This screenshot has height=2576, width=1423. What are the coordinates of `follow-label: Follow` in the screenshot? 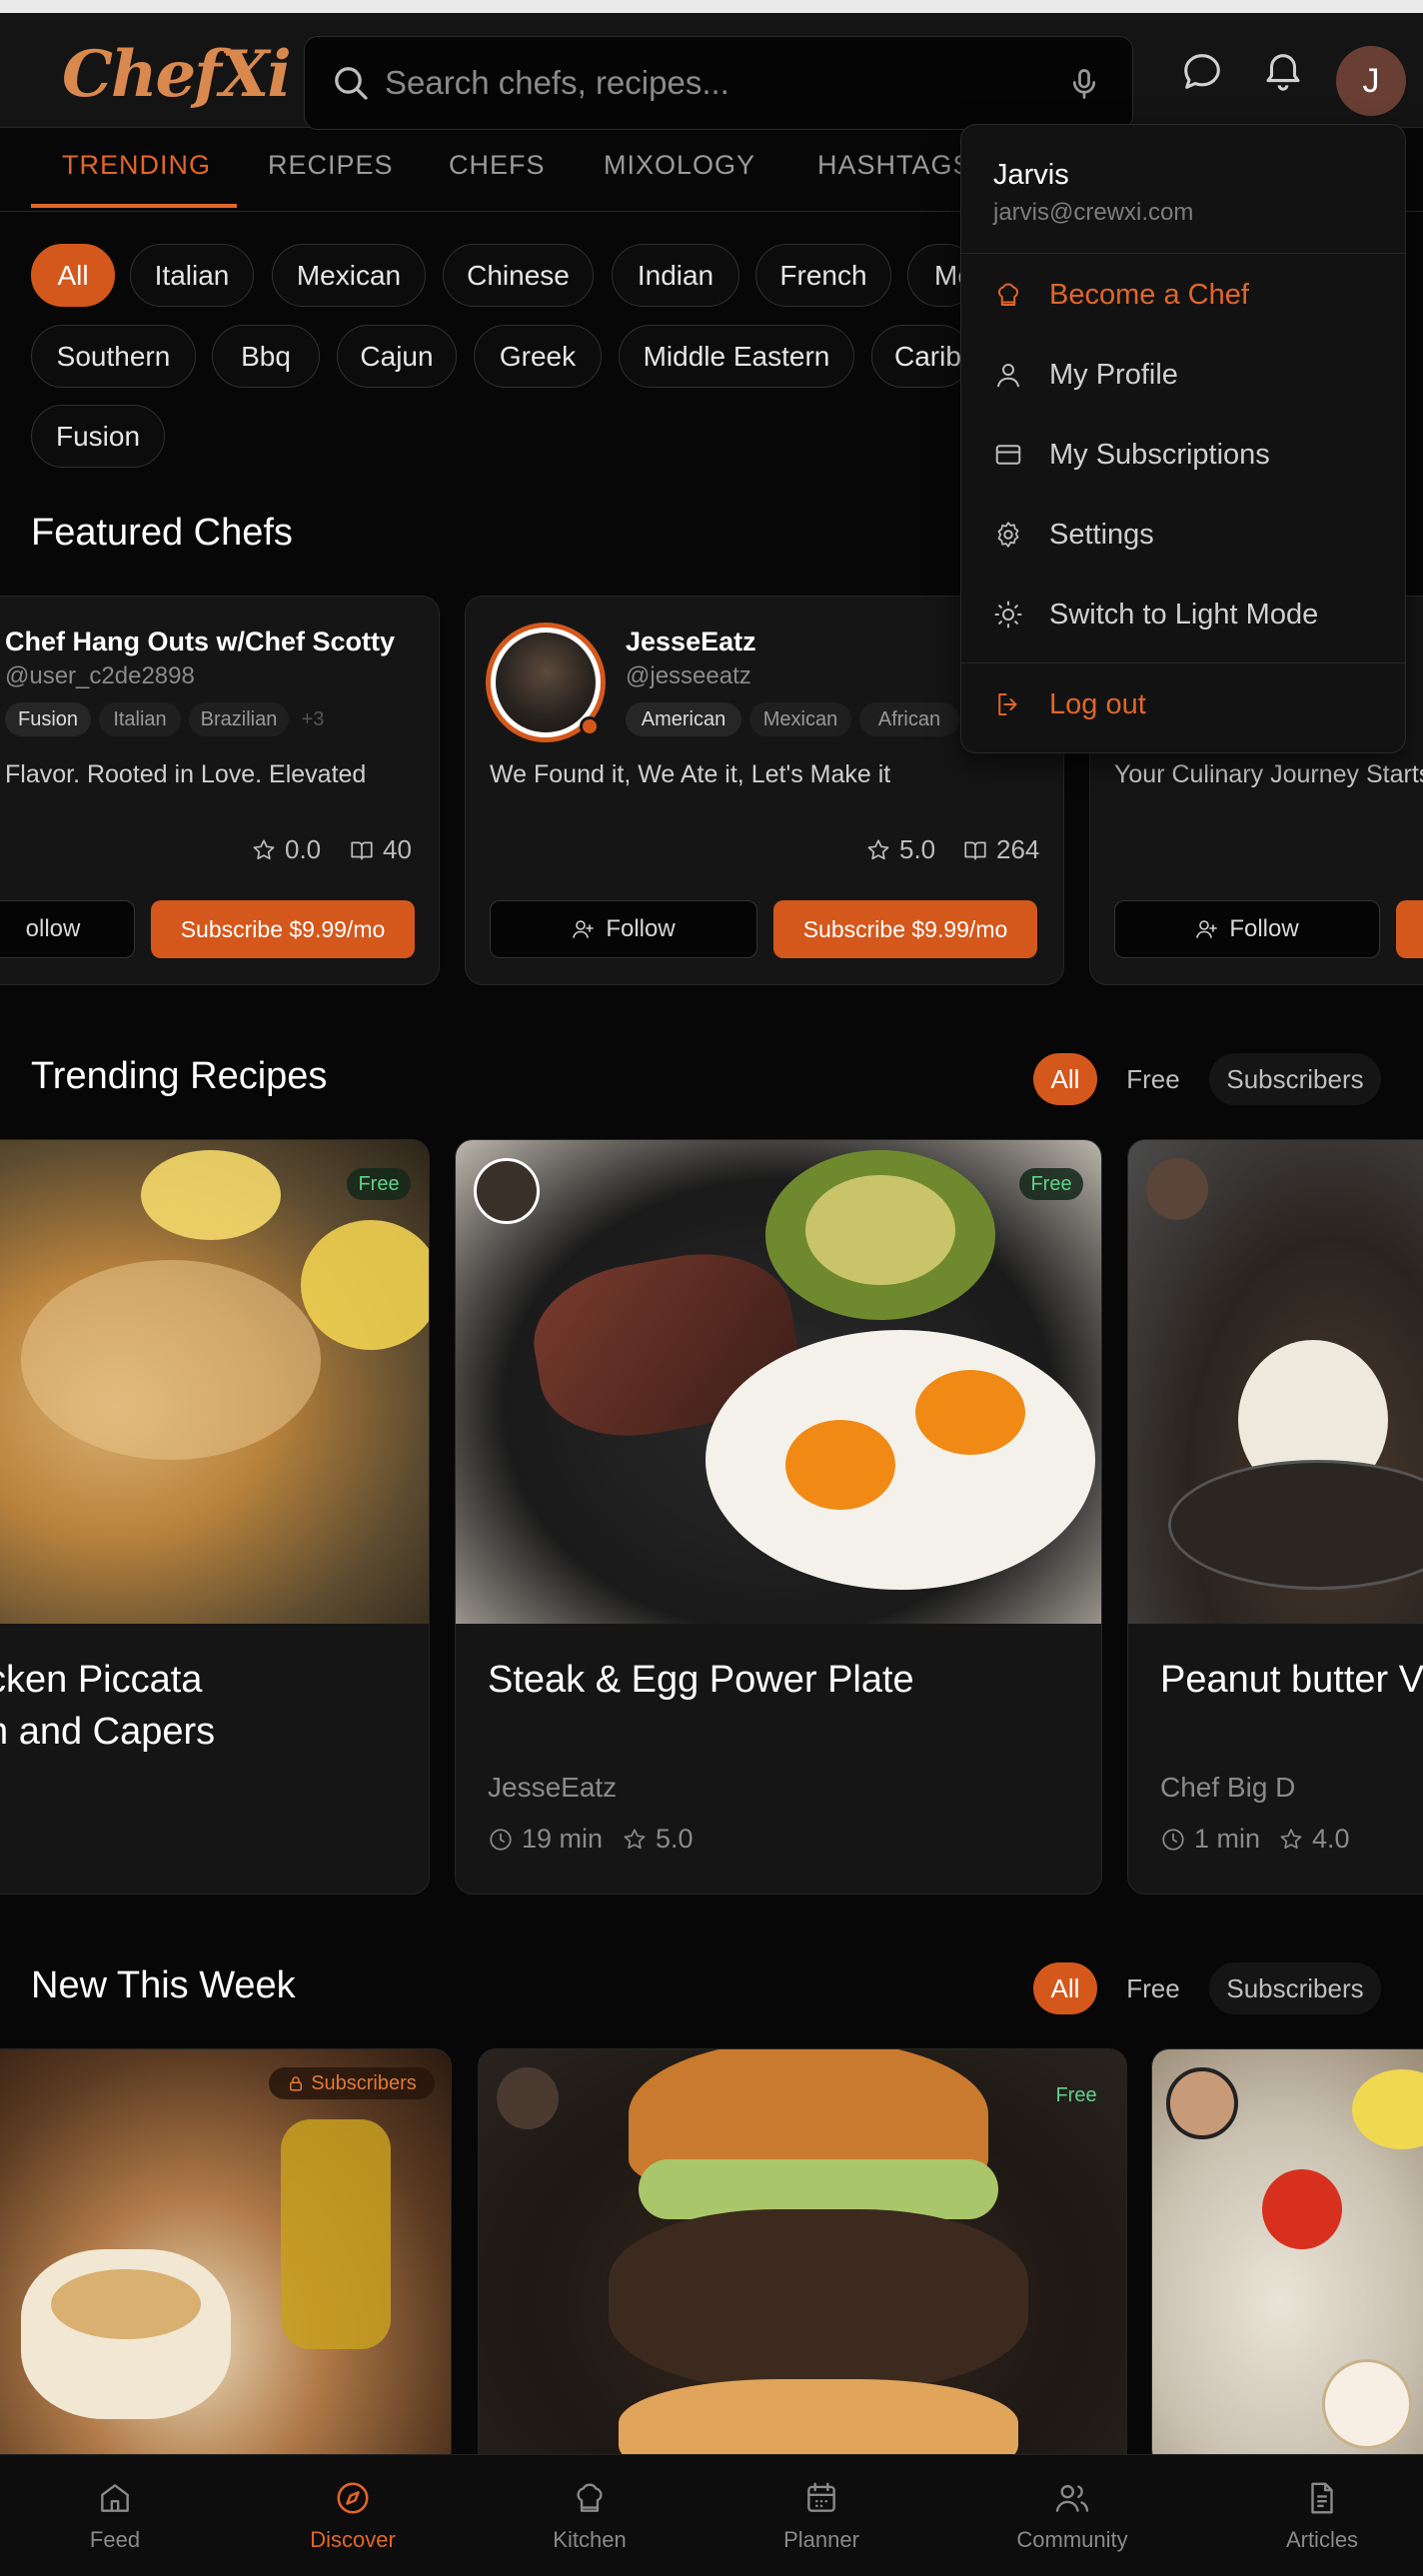 It's located at (641, 928).